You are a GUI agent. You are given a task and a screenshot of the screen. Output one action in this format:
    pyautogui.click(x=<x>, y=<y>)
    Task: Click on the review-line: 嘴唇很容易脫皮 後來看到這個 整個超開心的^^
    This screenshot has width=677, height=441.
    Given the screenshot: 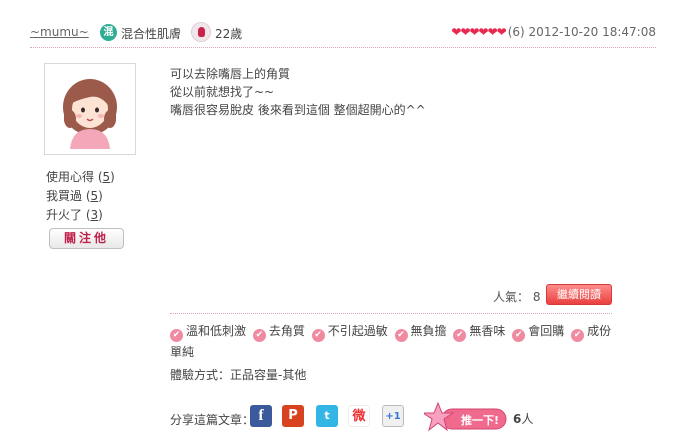 What is the action you would take?
    pyautogui.click(x=298, y=110)
    